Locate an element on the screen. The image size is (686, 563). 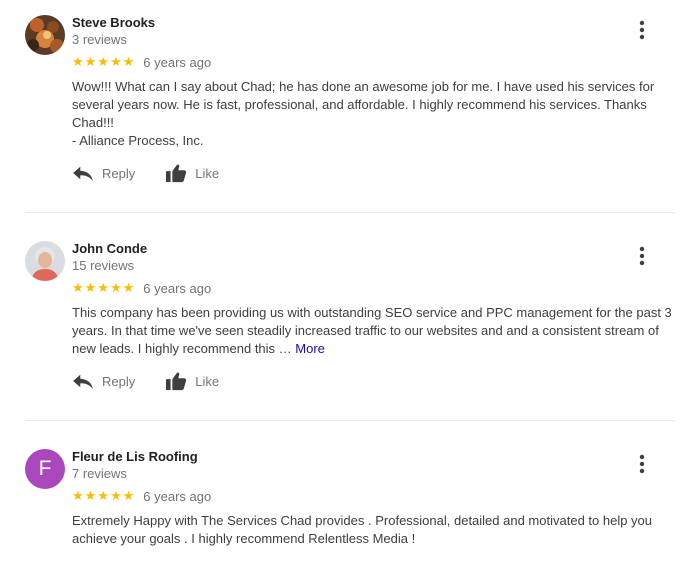
review-text-line: - Alliance Process, Inc. is located at coordinates (138, 140).